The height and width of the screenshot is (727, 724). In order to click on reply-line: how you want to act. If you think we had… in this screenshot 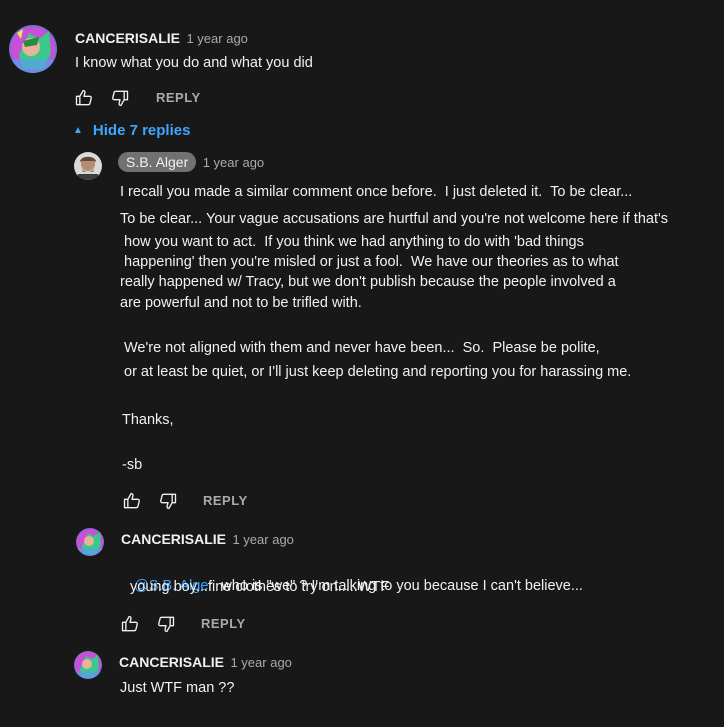, I will do `click(352, 242)`.